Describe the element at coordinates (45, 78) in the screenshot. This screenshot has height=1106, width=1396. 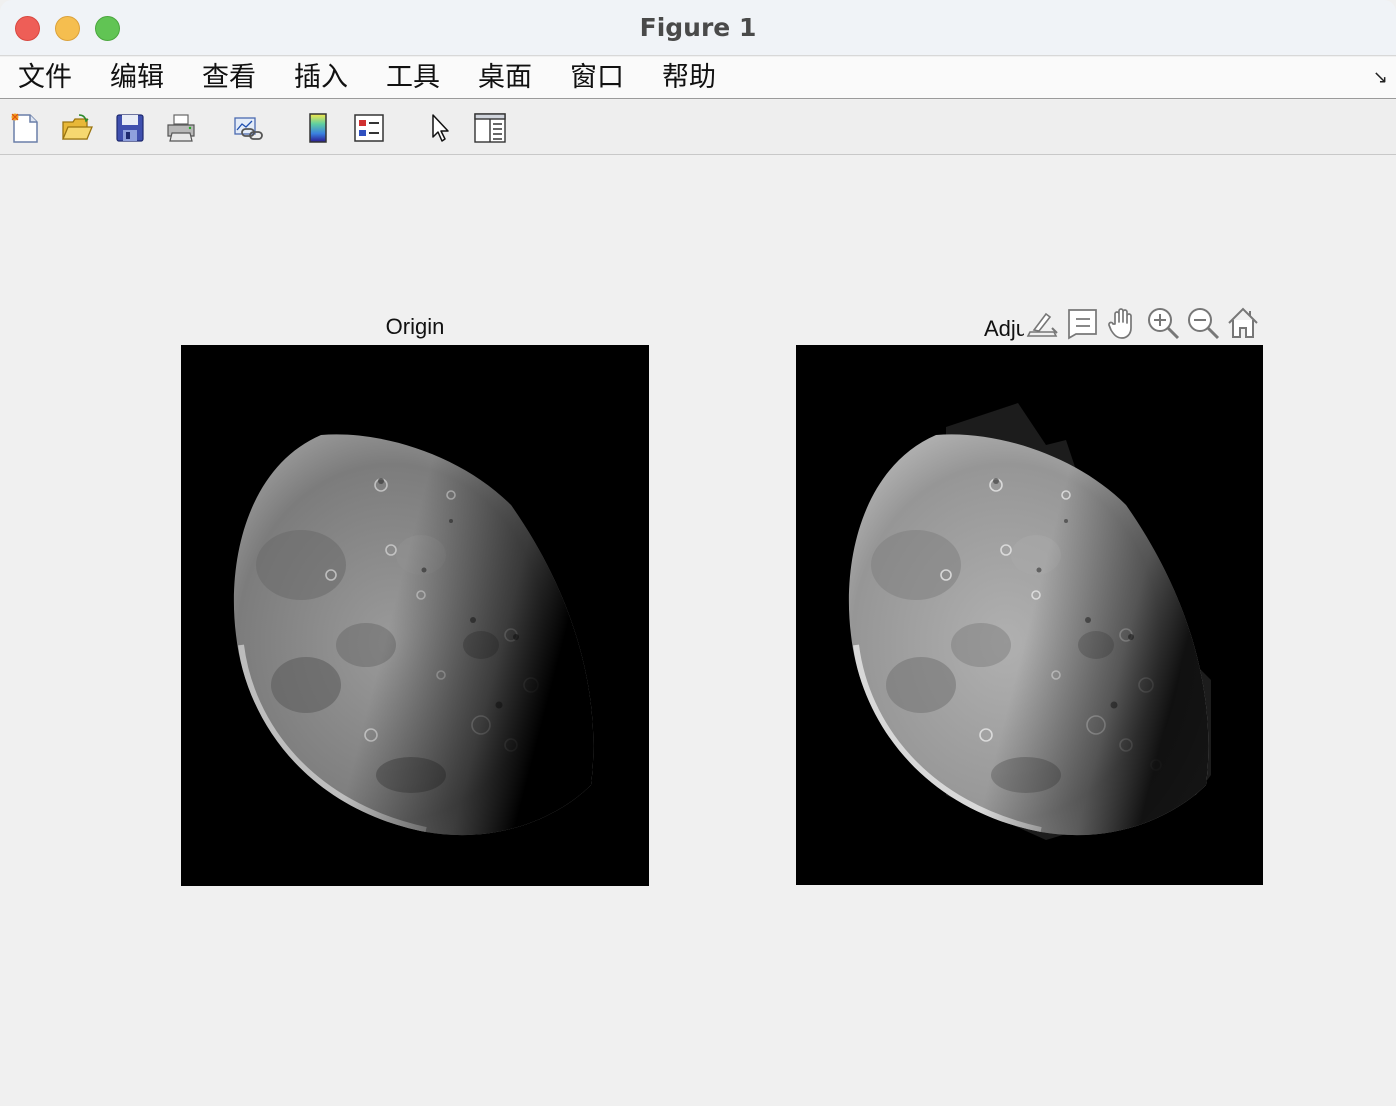
I see `menu-file: 文件` at that location.